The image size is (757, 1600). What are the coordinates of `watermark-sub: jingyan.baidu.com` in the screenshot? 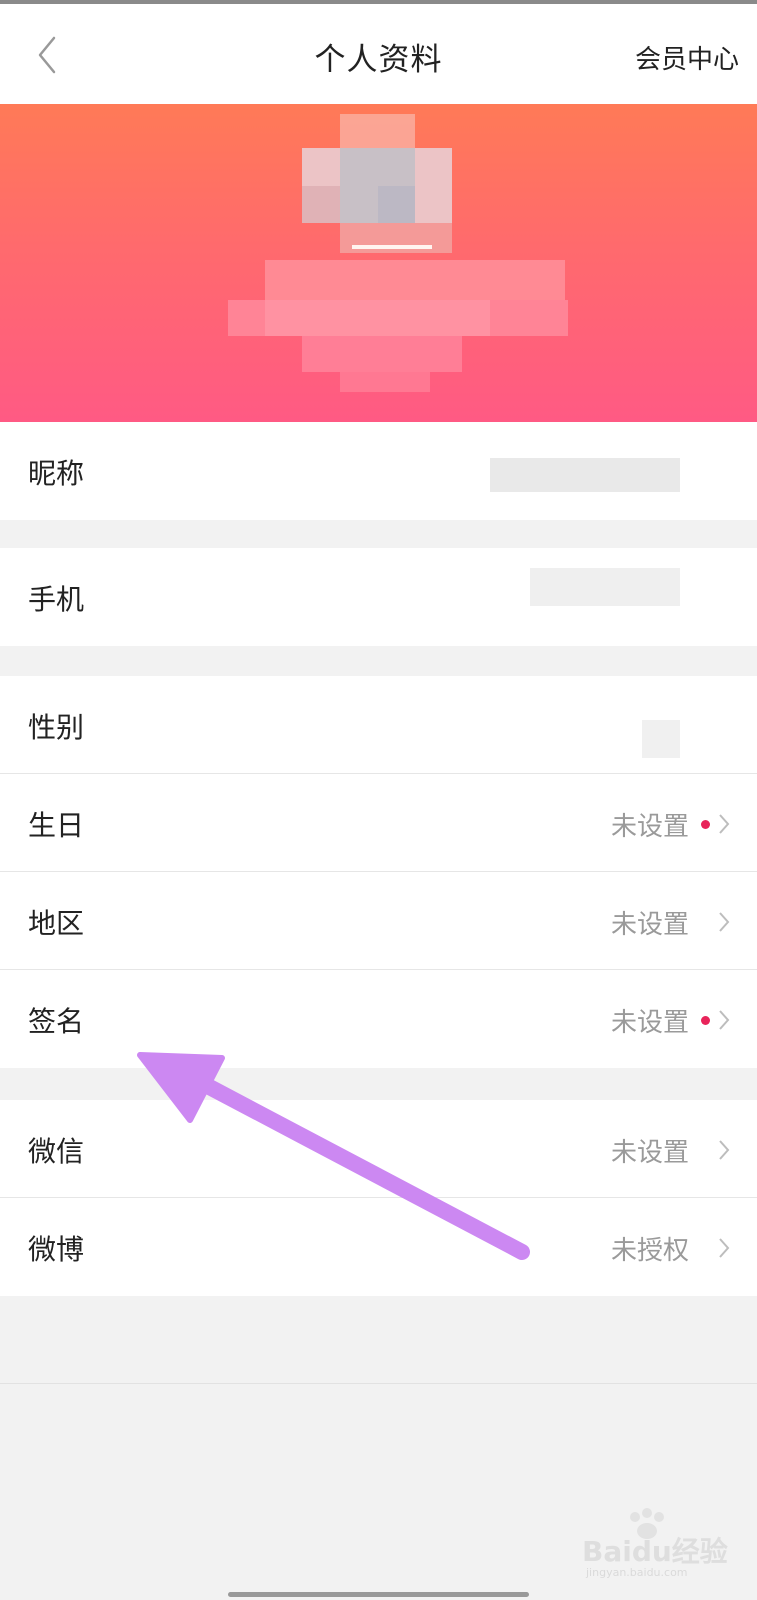 It's located at (637, 1572).